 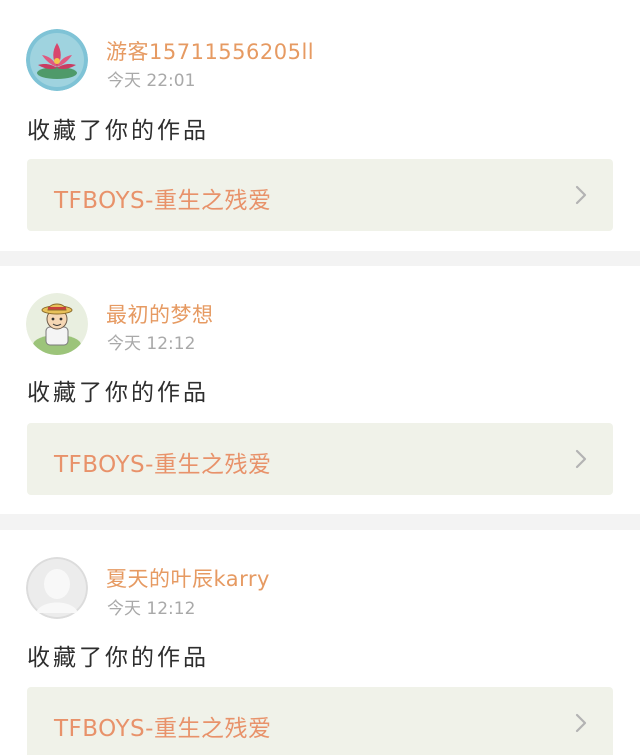 I want to click on pink-lotus-avatar-icon, so click(x=57, y=60).